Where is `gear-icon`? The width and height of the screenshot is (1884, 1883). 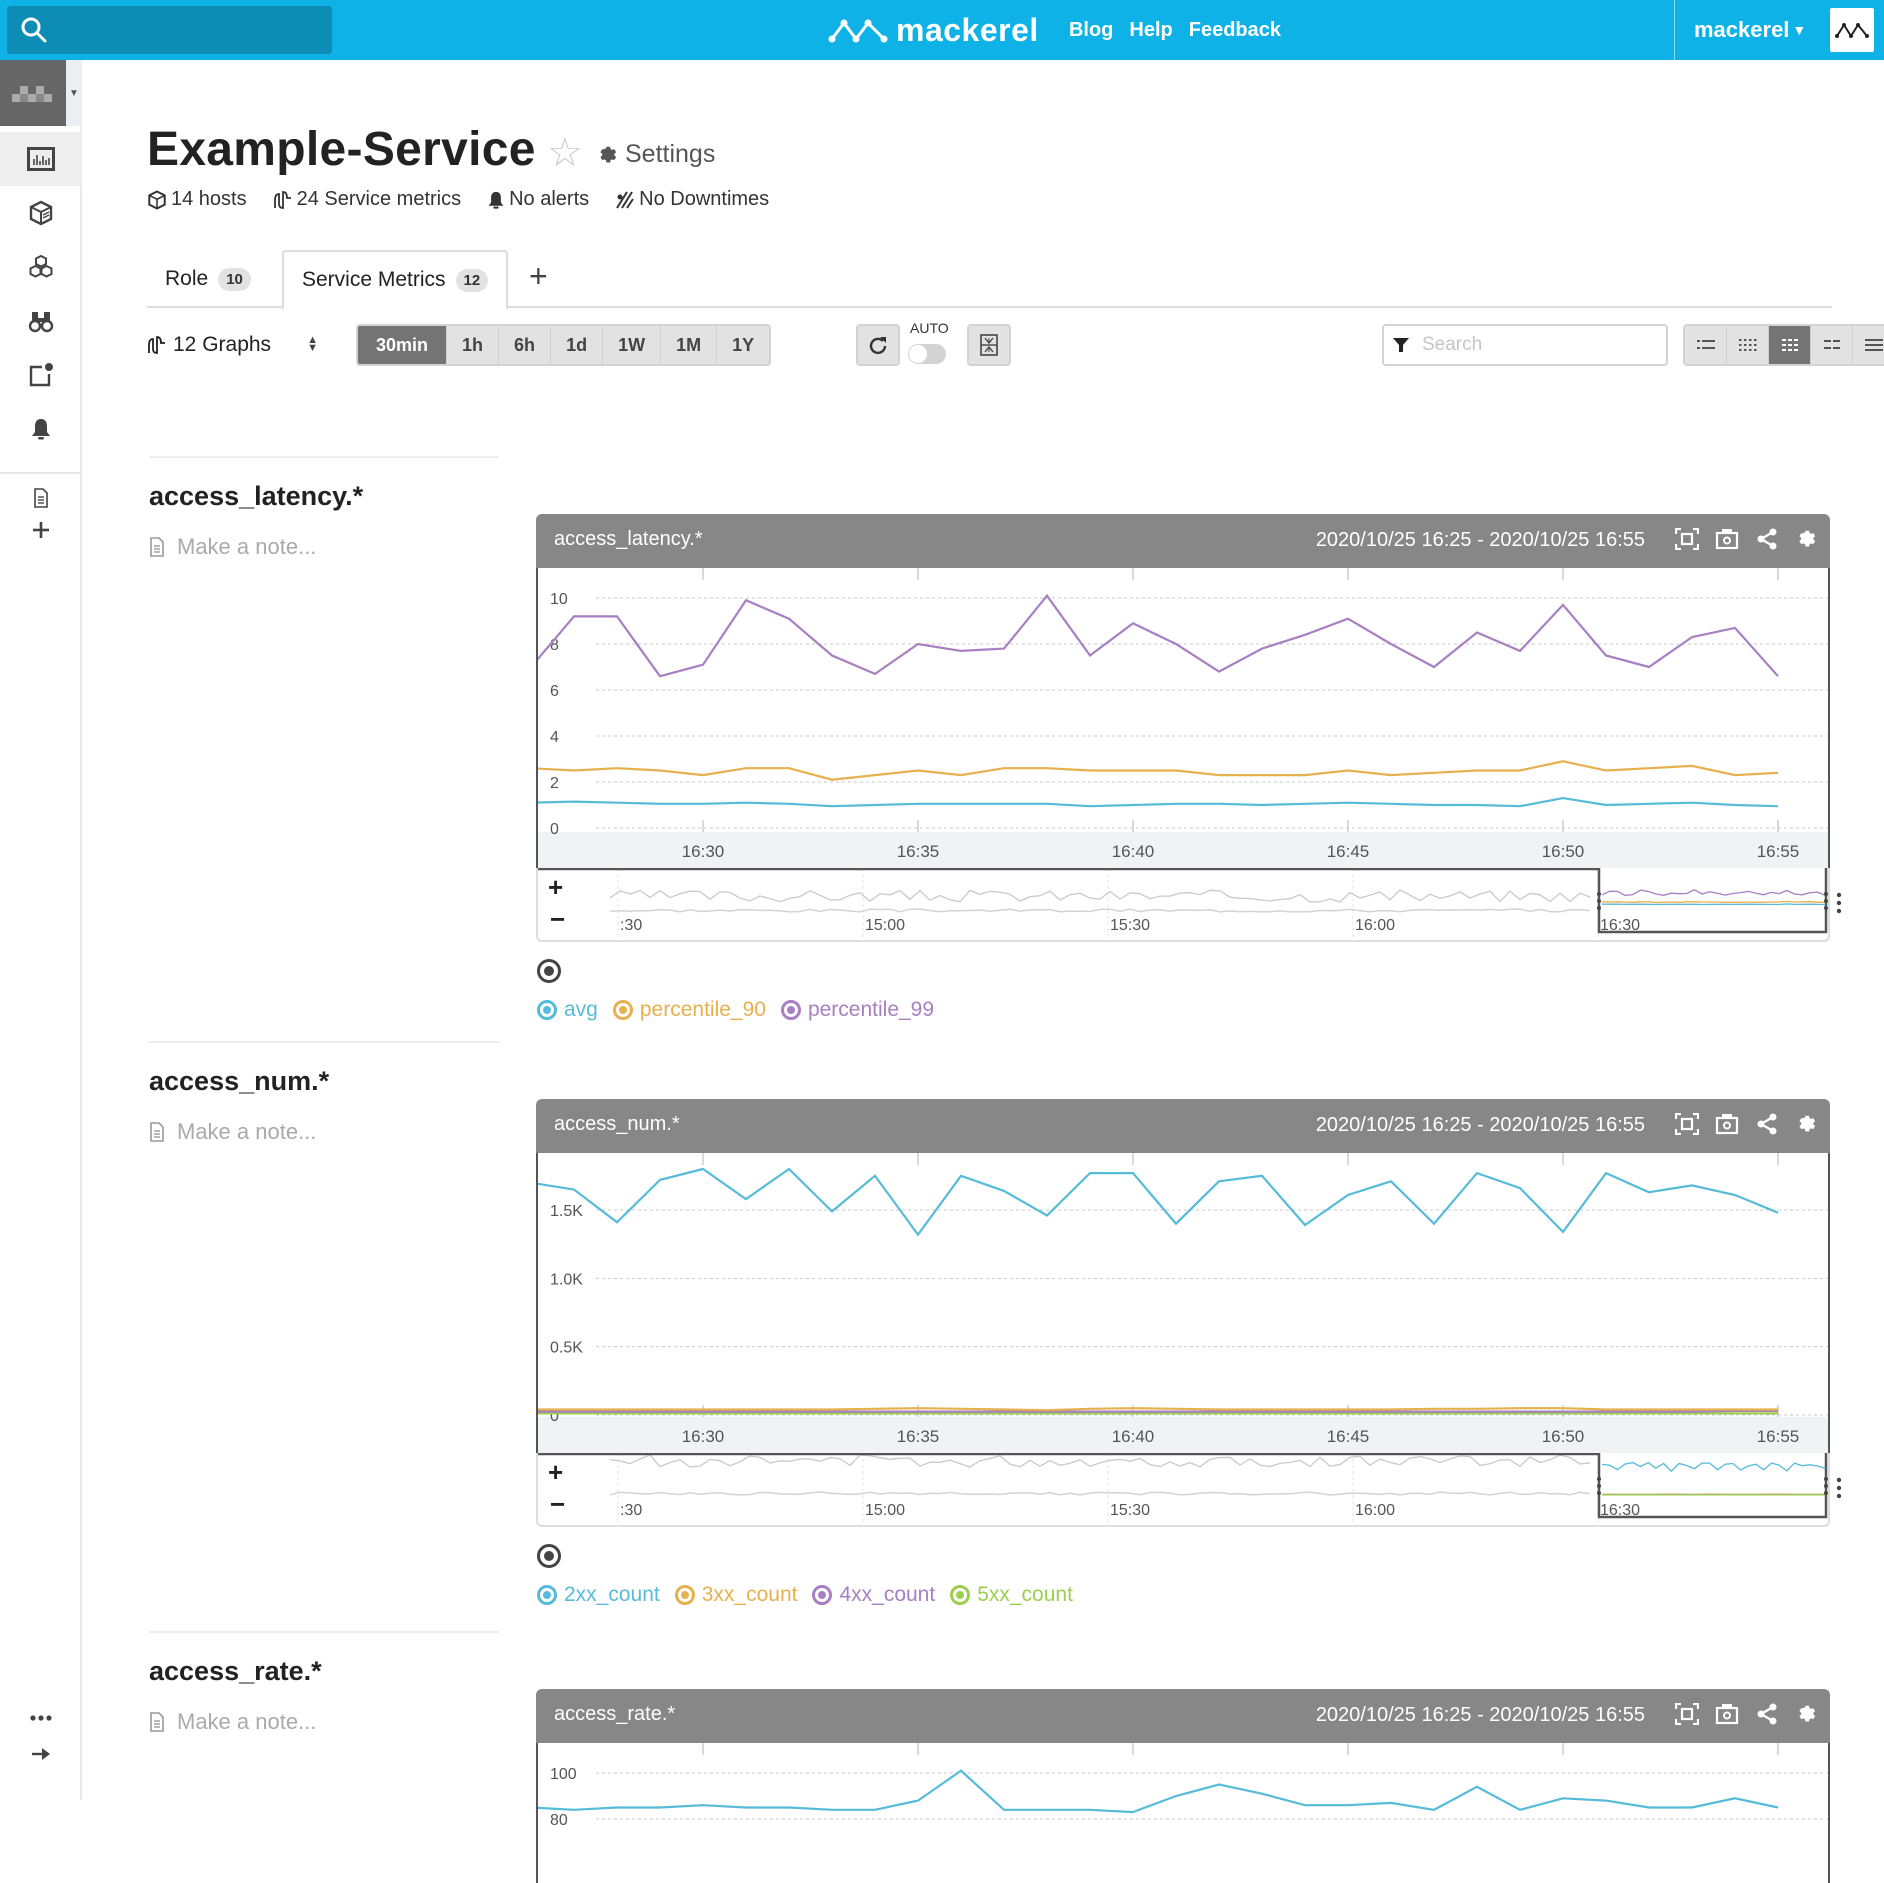 gear-icon is located at coordinates (608, 155).